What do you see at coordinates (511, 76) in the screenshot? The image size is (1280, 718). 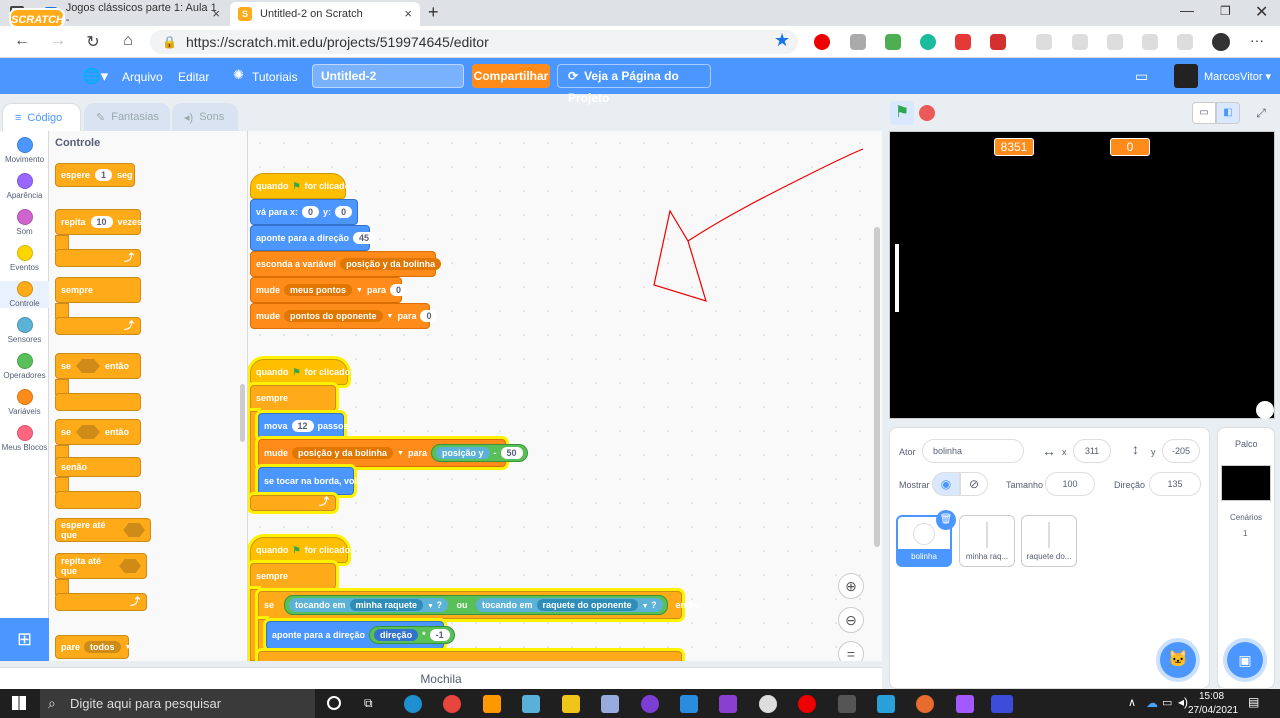 I see `share-button: Compartilhar` at bounding box center [511, 76].